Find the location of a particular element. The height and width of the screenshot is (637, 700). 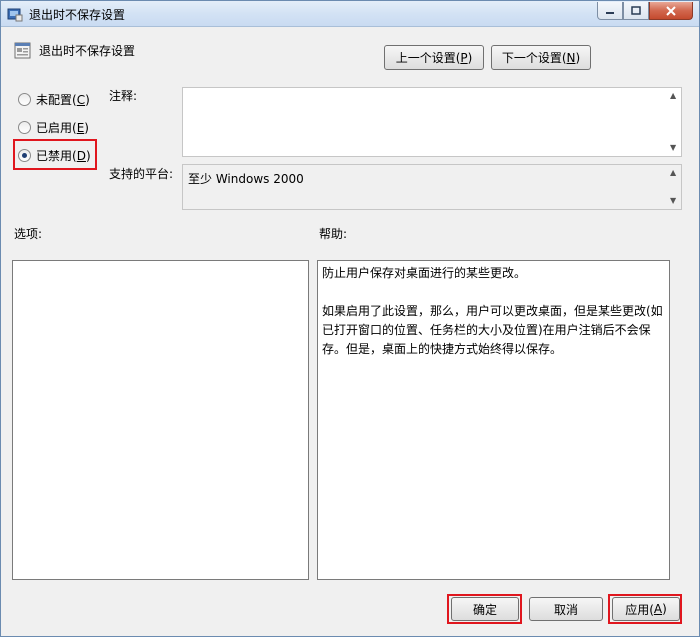

radio-disabled: 已禁用(D) is located at coordinates (54, 155).